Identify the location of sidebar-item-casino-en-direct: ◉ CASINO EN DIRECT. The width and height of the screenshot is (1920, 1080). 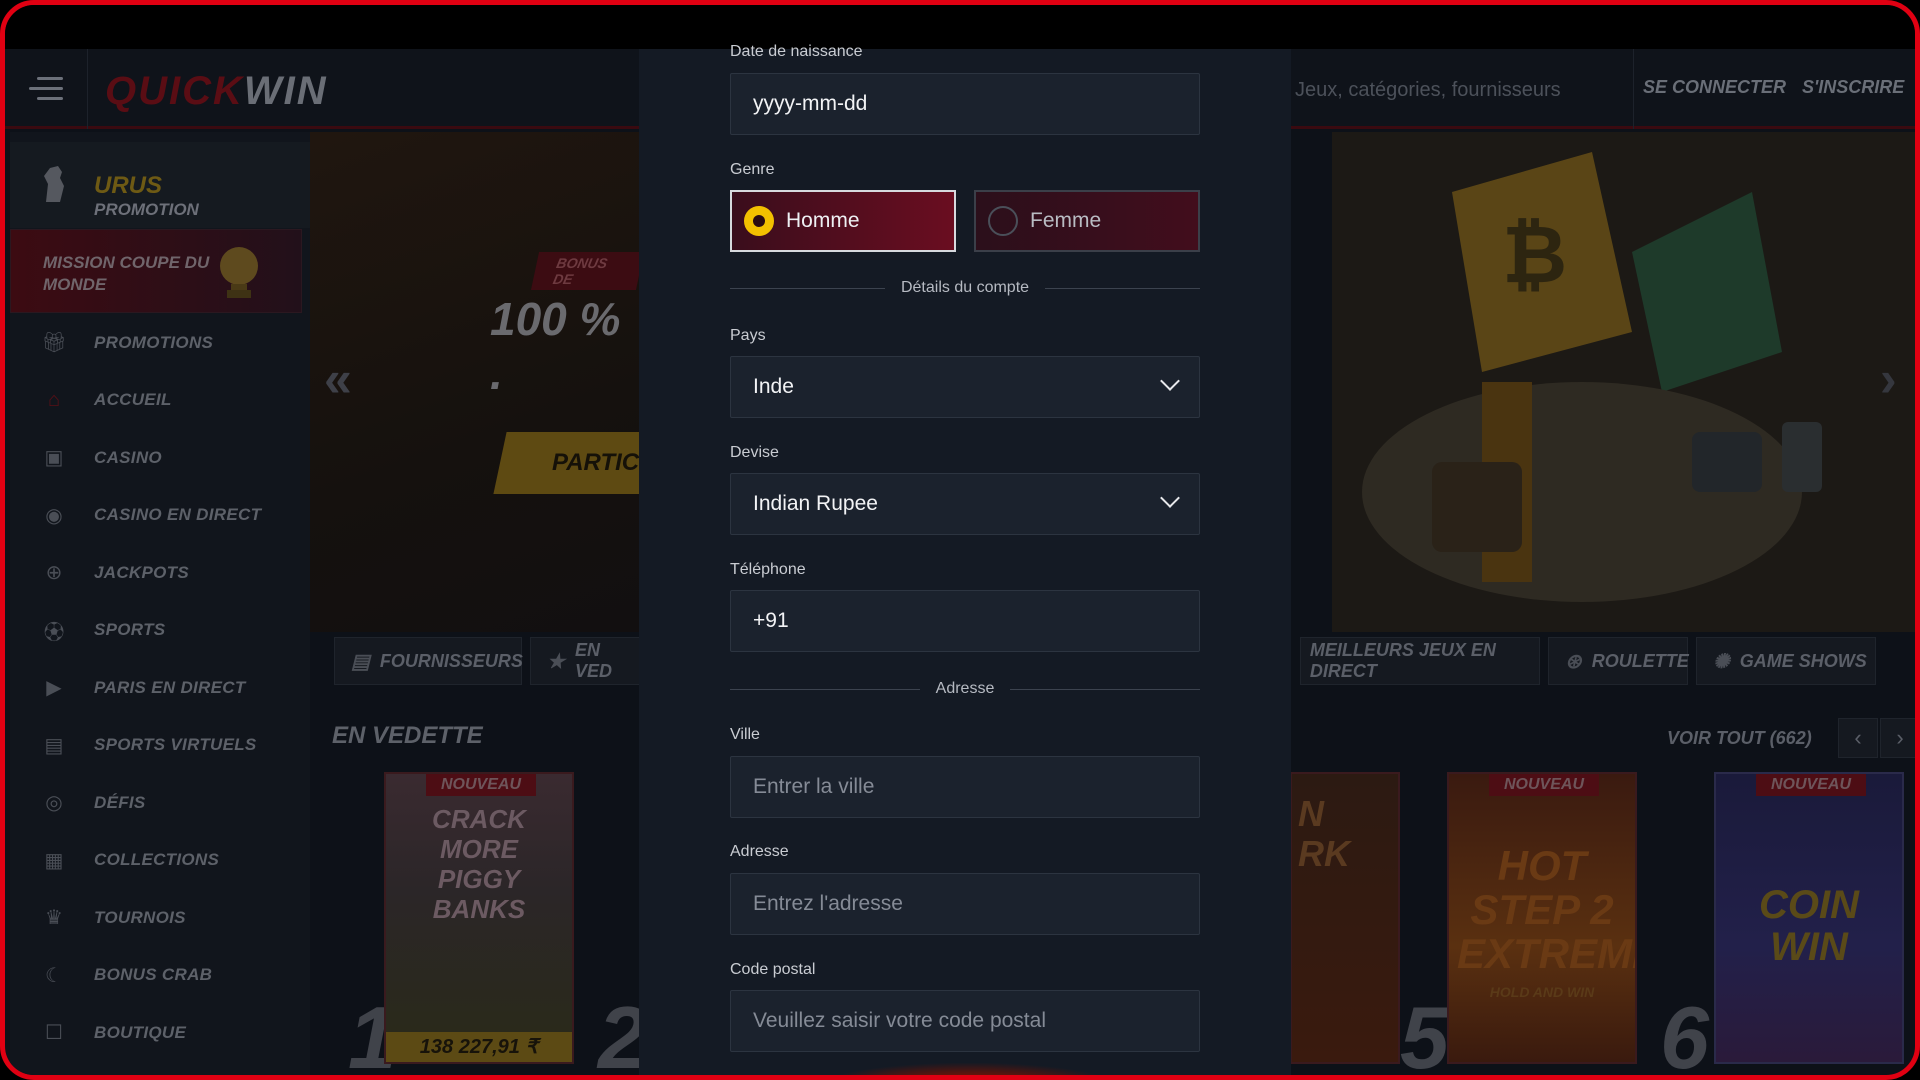
(160, 516).